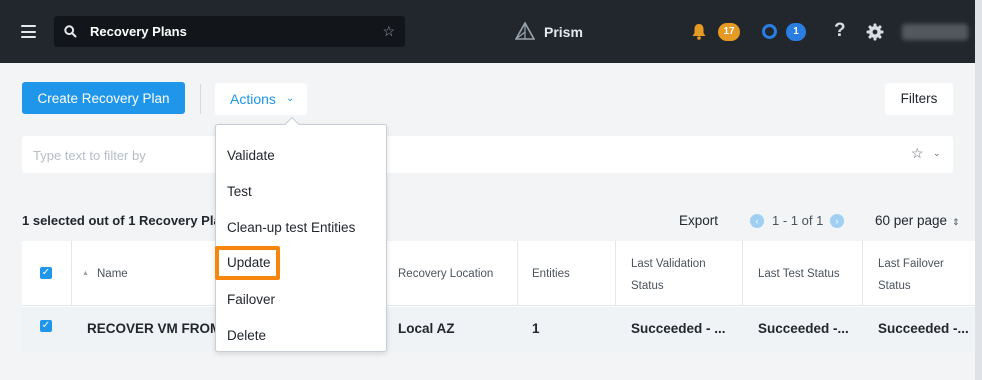 This screenshot has height=380, width=982. Describe the element at coordinates (229, 31) in the screenshot. I see `global-search-bar: Recovery Plans ☆` at that location.